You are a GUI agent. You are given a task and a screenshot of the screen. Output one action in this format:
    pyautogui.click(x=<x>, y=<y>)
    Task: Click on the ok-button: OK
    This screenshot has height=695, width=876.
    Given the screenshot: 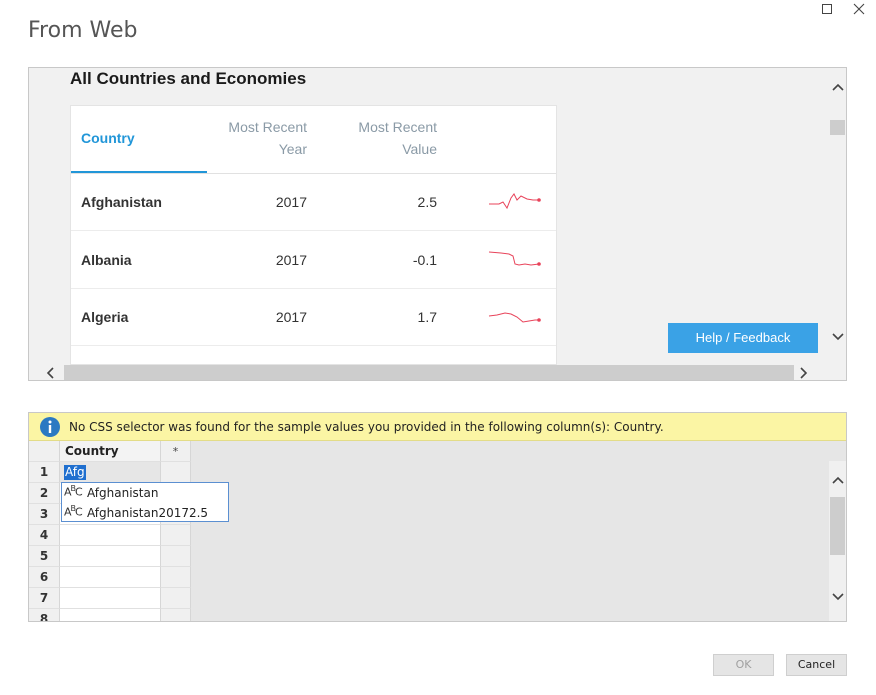 What is the action you would take?
    pyautogui.click(x=743, y=665)
    